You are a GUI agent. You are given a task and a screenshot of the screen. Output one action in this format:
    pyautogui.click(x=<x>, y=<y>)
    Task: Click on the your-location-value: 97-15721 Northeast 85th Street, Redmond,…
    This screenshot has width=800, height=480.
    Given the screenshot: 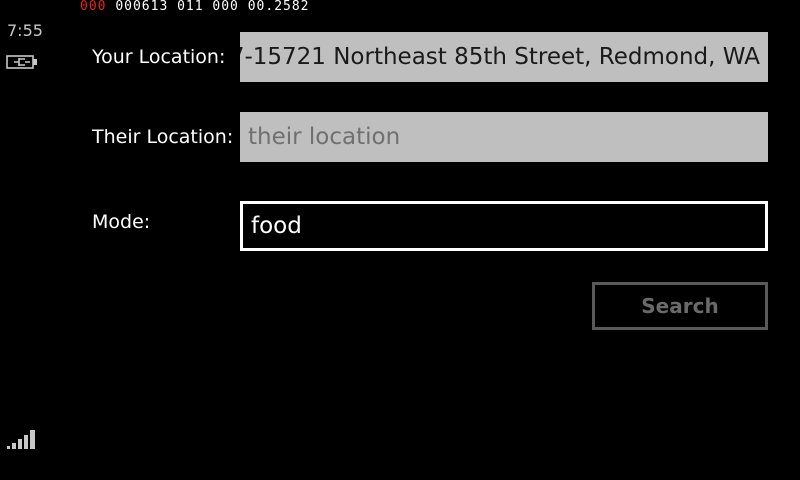 What is the action you would take?
    pyautogui.click(x=500, y=57)
    